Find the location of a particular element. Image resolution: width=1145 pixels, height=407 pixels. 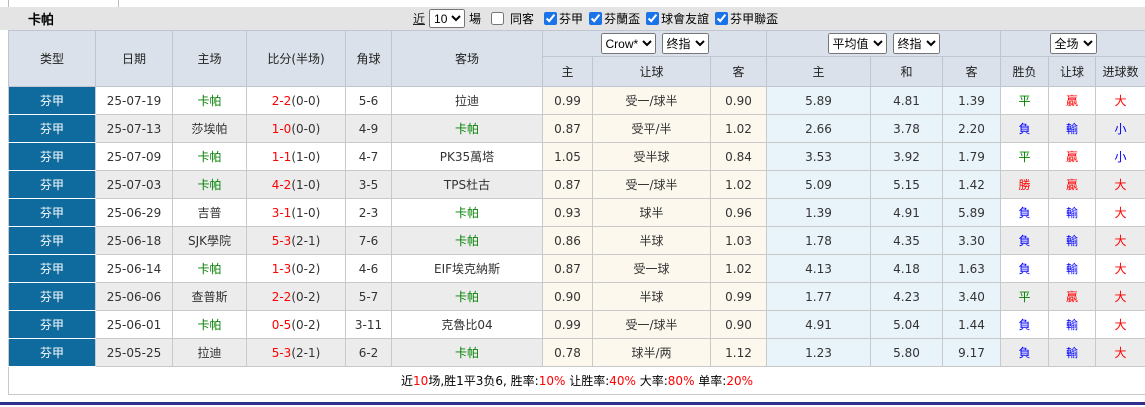

home-team-cell: 吉普 is located at coordinates (209, 212).